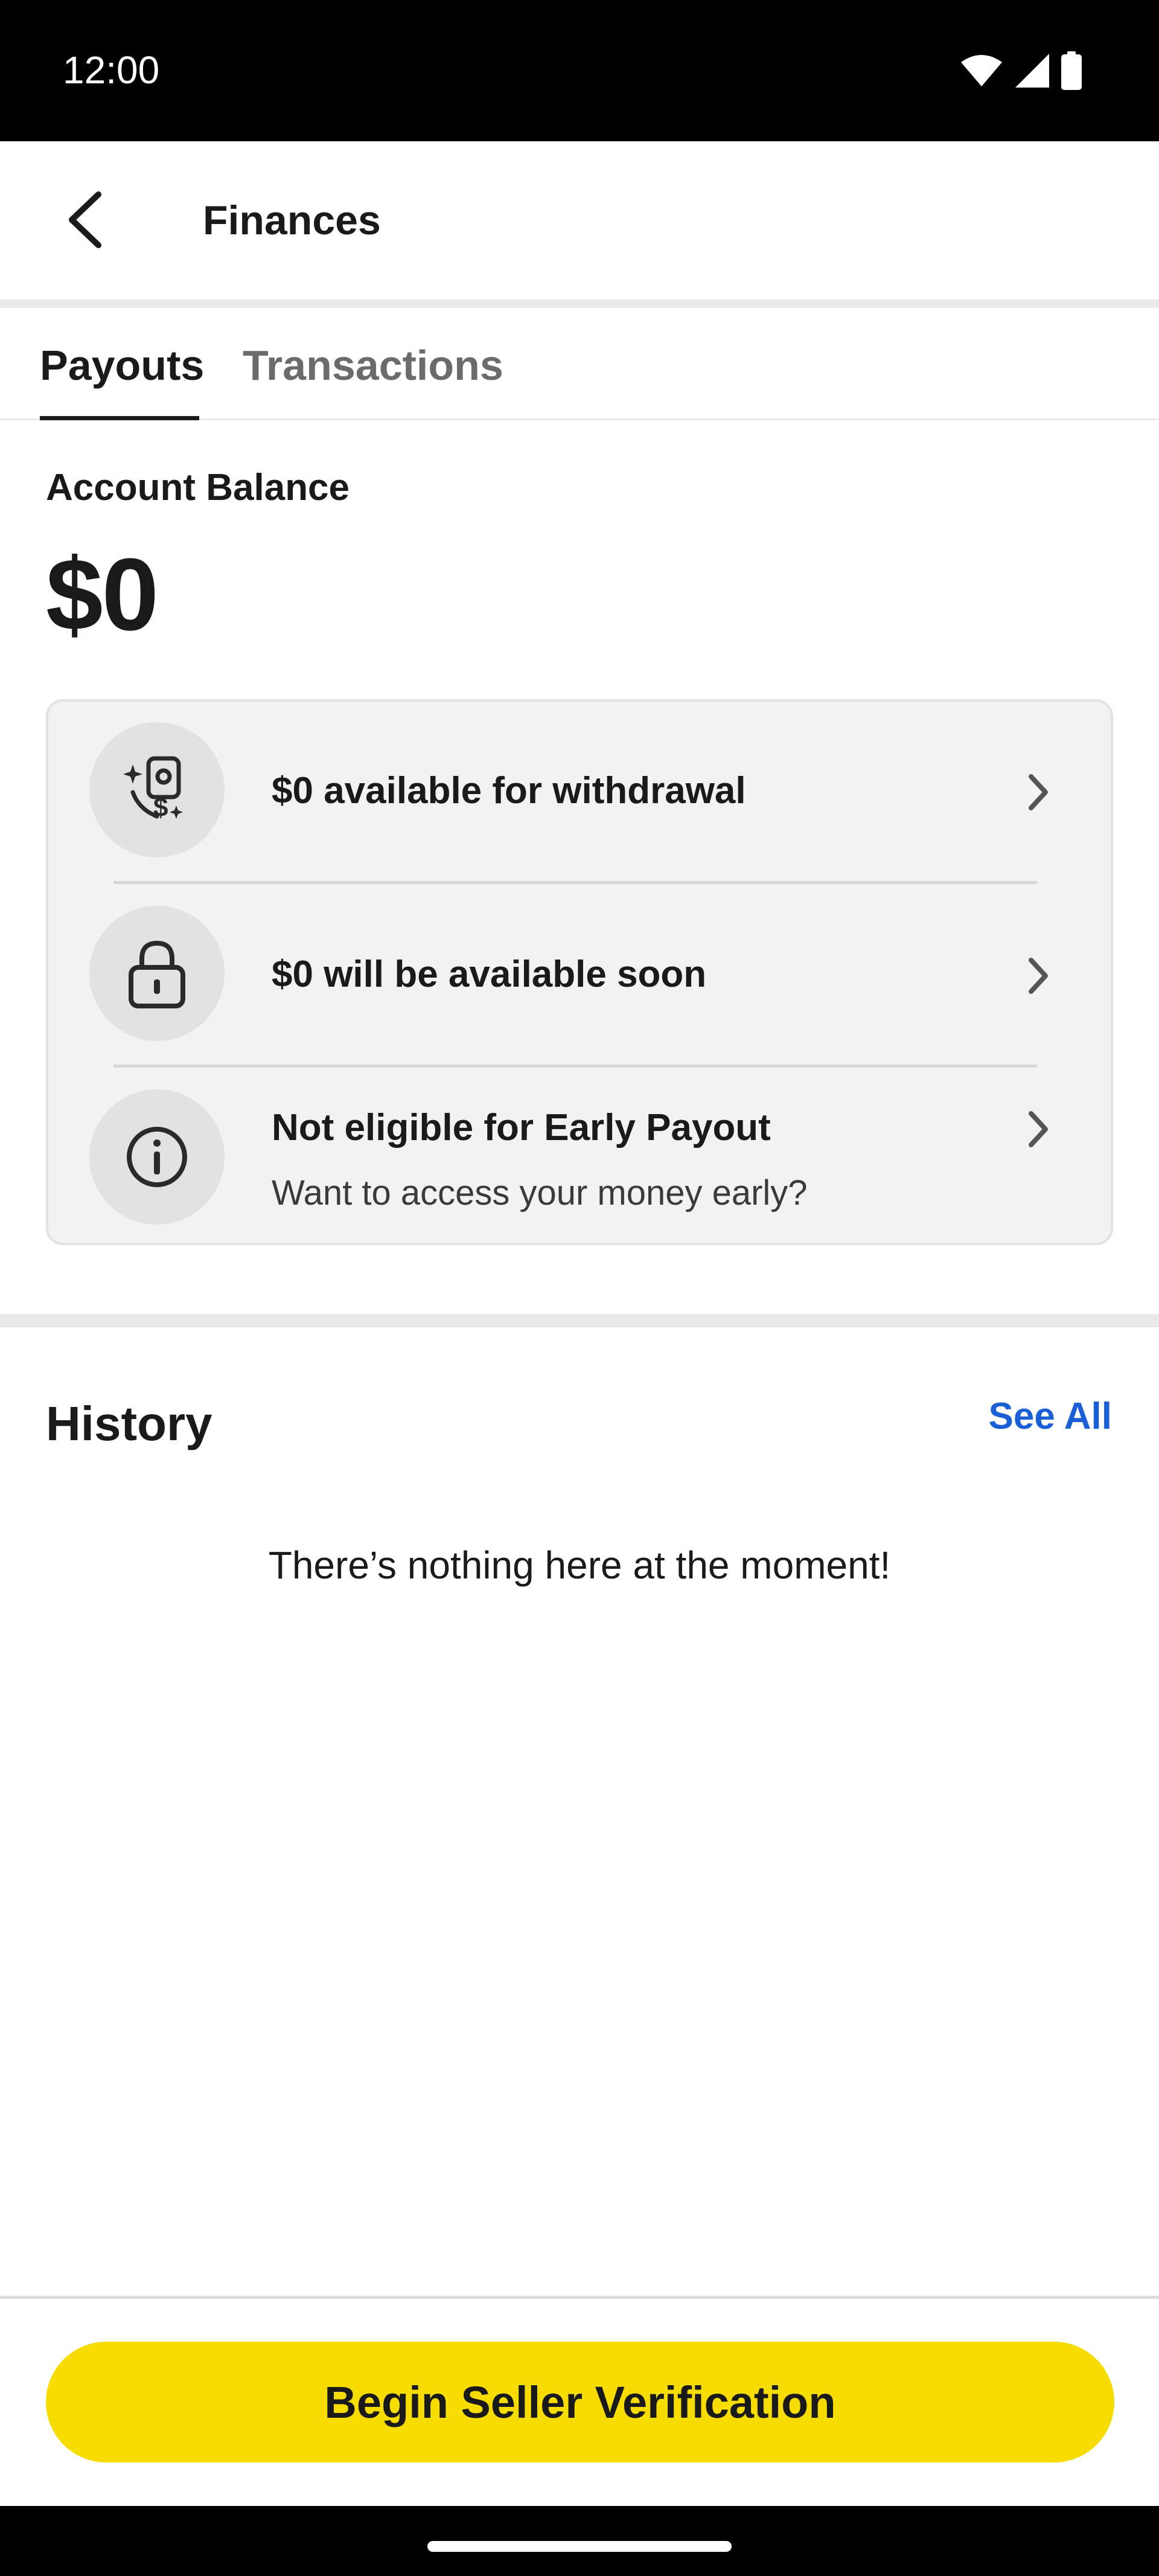 The image size is (1159, 2576). I want to click on available-soon-row: $0 will be available soon, so click(579, 975).